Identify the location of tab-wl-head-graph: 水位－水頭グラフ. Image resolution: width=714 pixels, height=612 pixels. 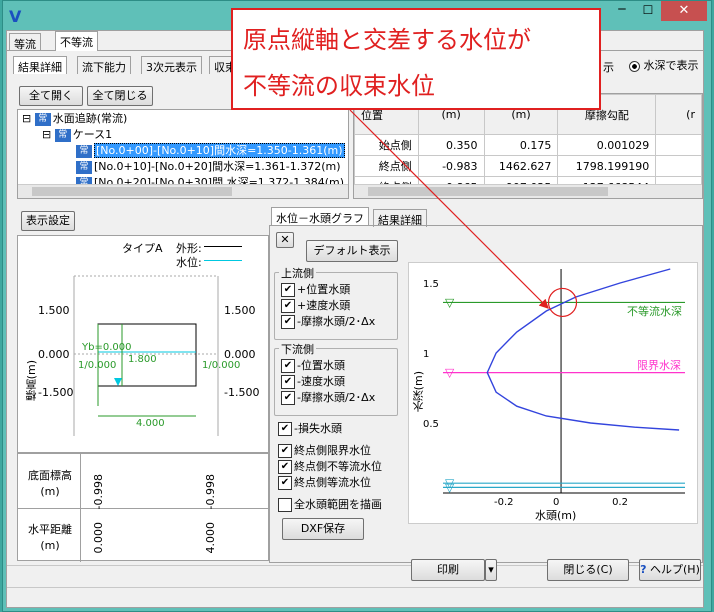
(320, 216).